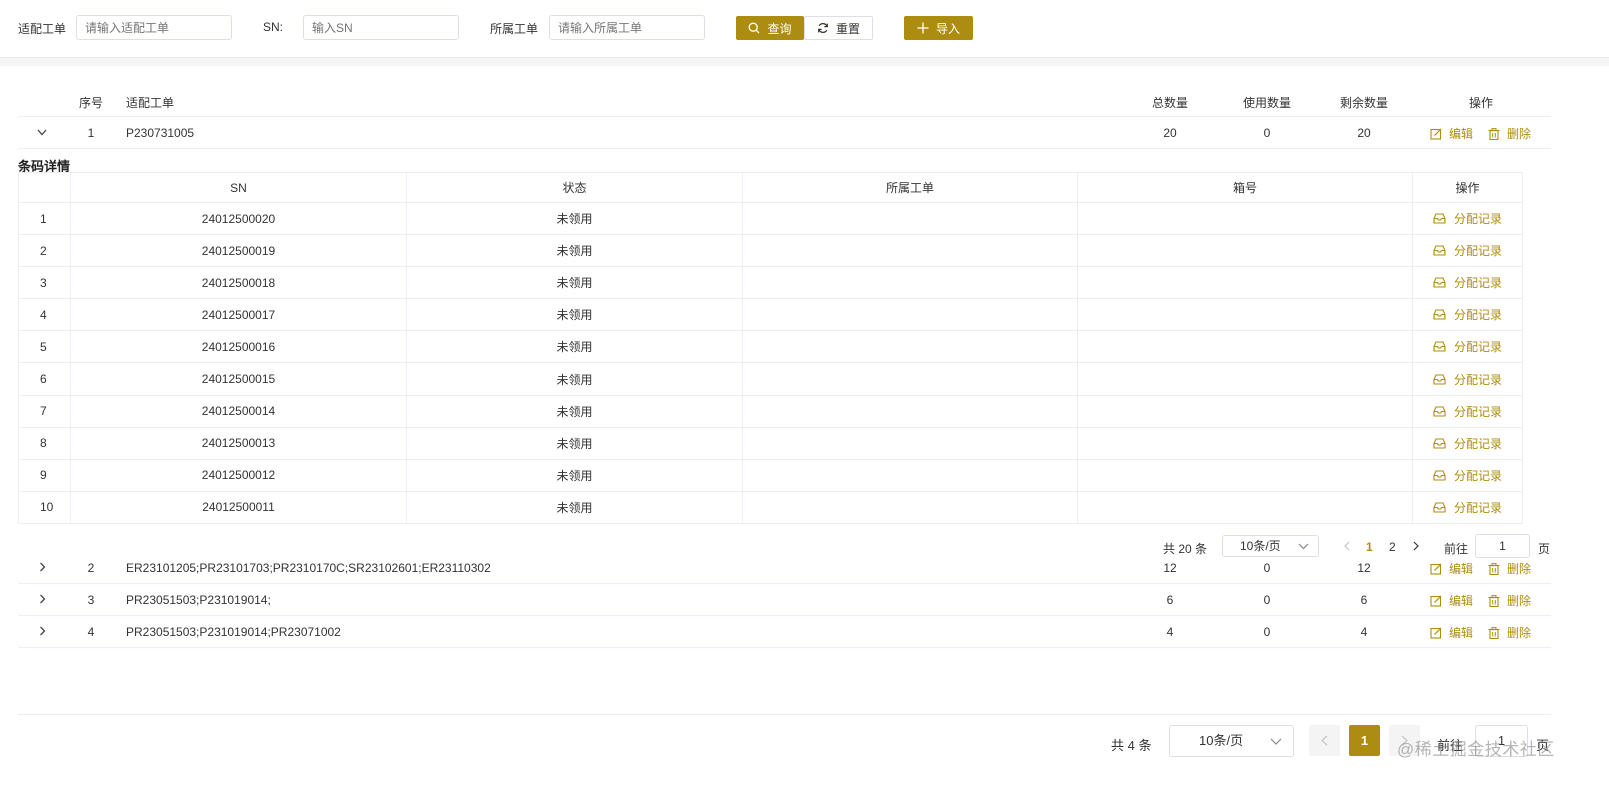 The width and height of the screenshot is (1609, 787). I want to click on row-used: 0, so click(1267, 568).